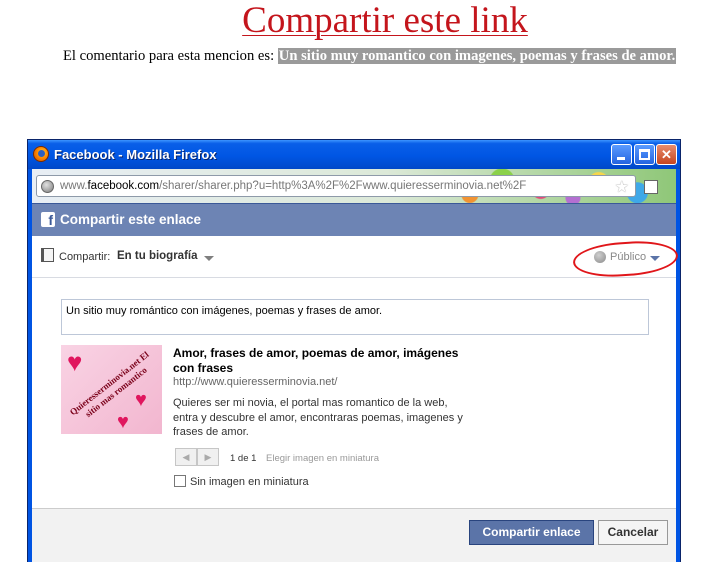  I want to click on url-host: facebook.com, so click(123, 186).